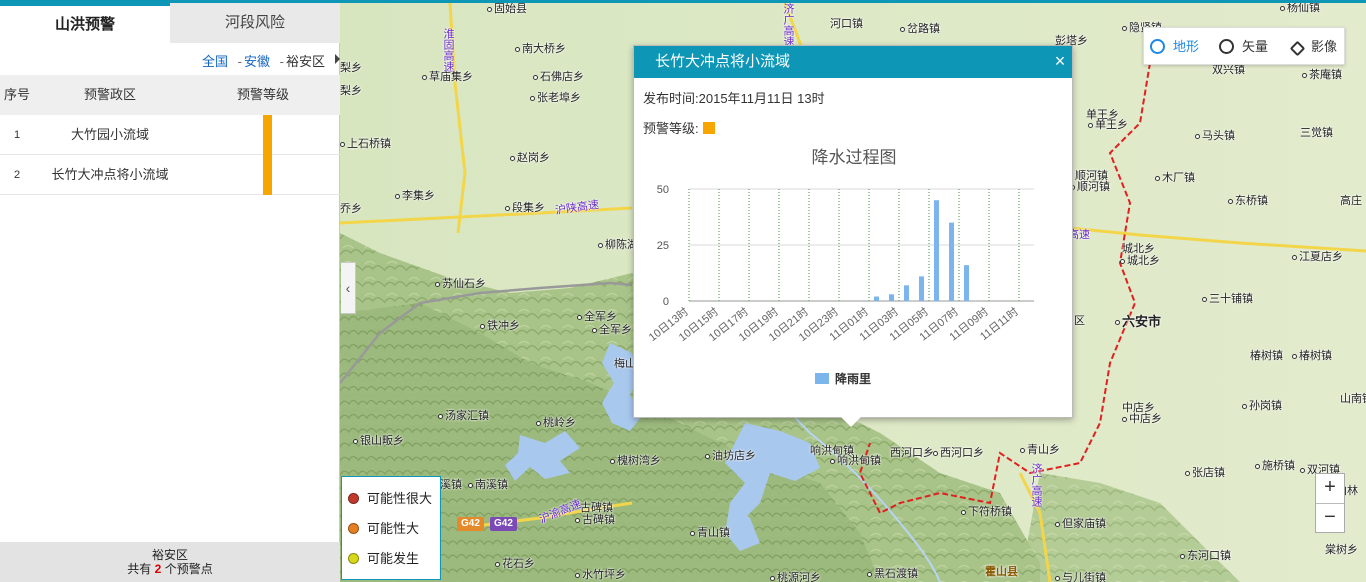  What do you see at coordinates (1262, 405) in the screenshot?
I see `map-label: 孙岗镇` at bounding box center [1262, 405].